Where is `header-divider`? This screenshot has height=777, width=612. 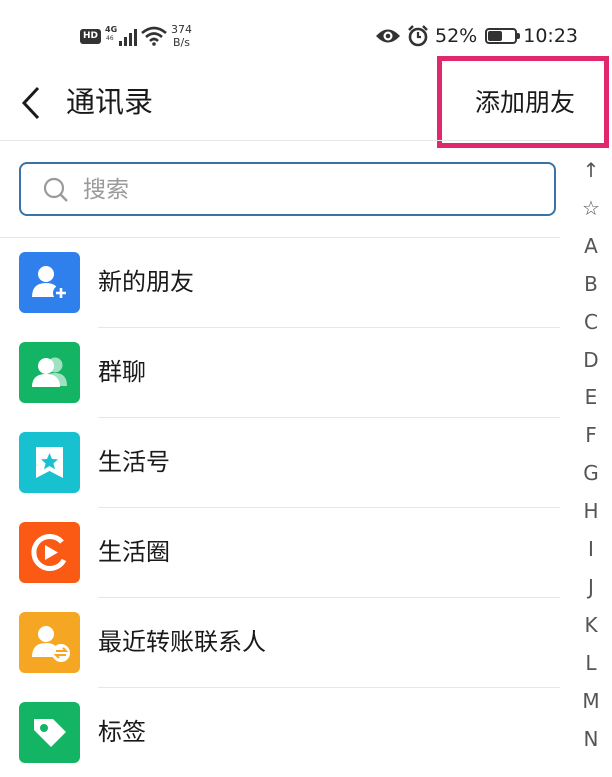
header-divider is located at coordinates (280, 140).